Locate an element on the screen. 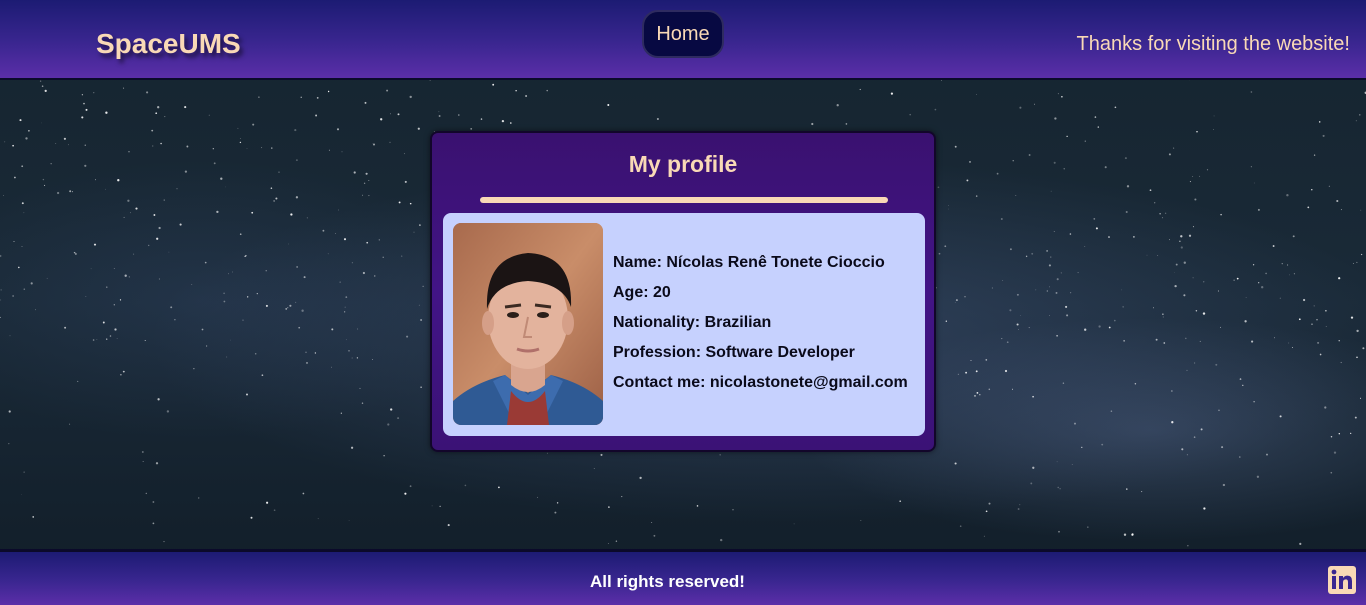  brand-logo: SpaceUMS is located at coordinates (168, 44).